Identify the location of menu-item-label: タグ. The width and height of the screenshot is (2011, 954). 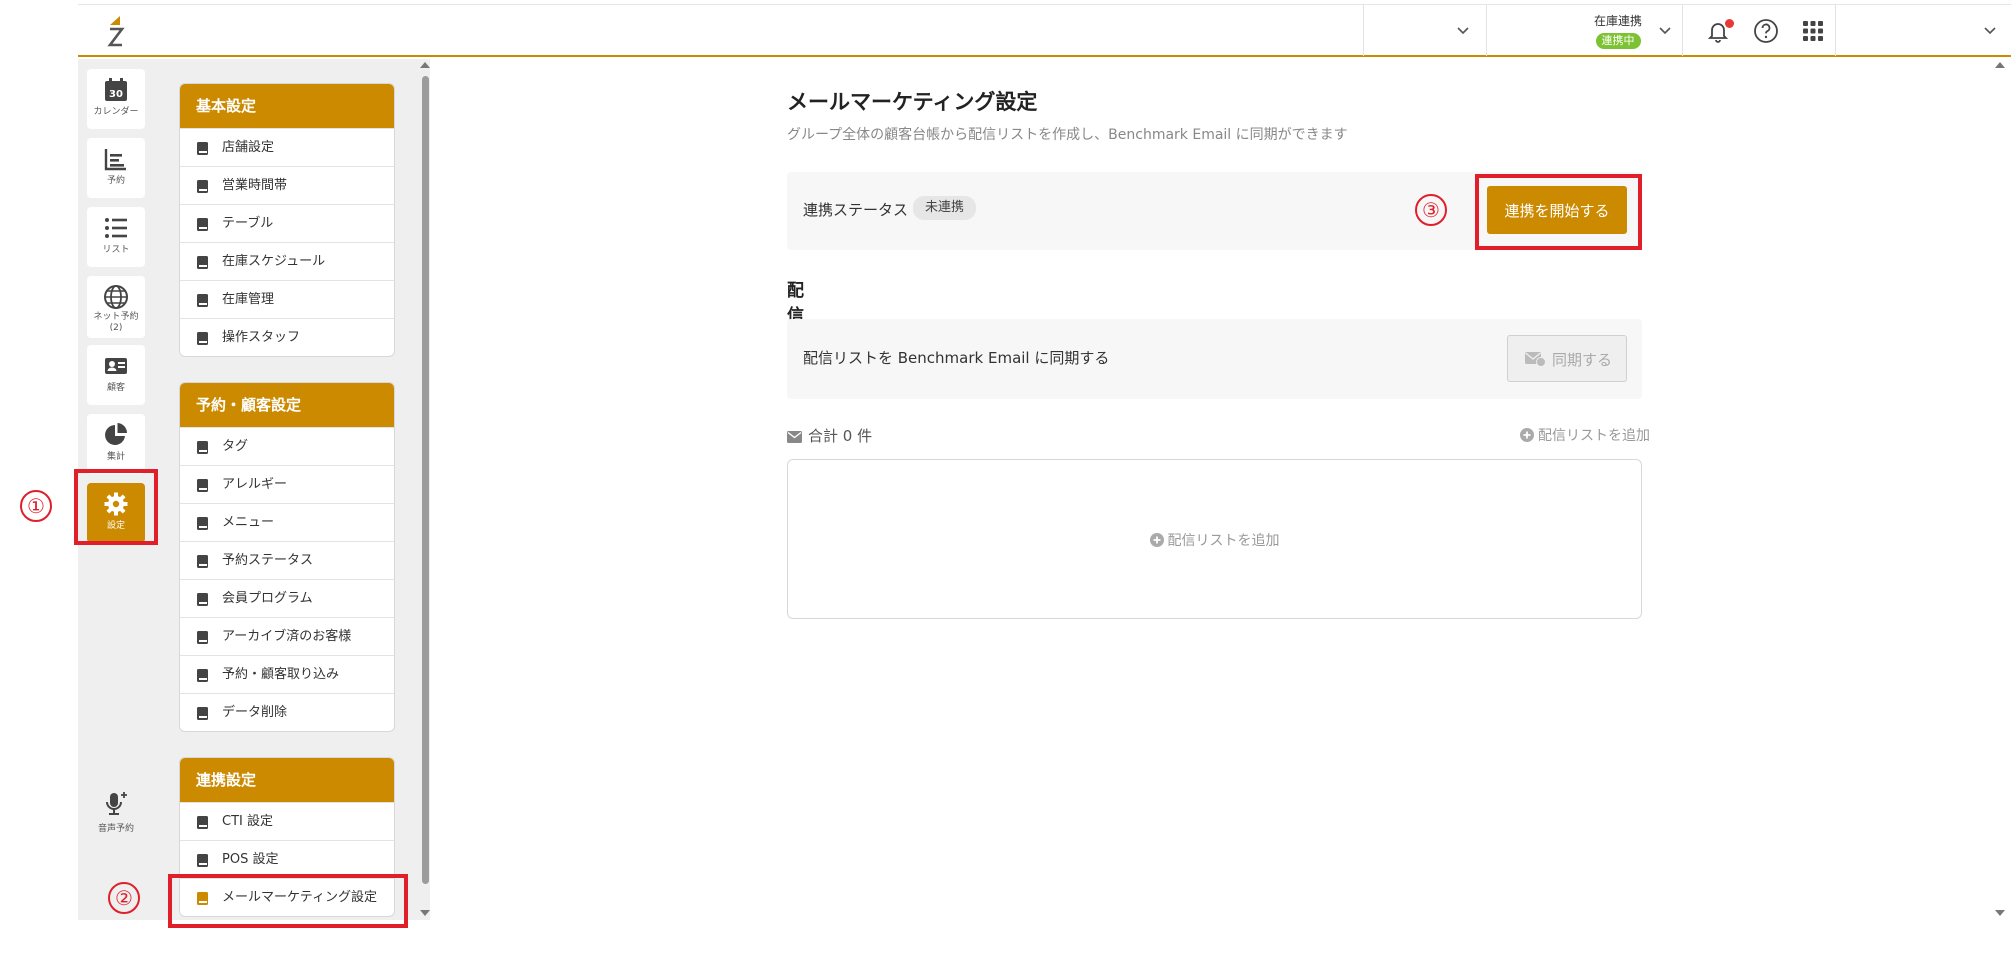
(235, 446).